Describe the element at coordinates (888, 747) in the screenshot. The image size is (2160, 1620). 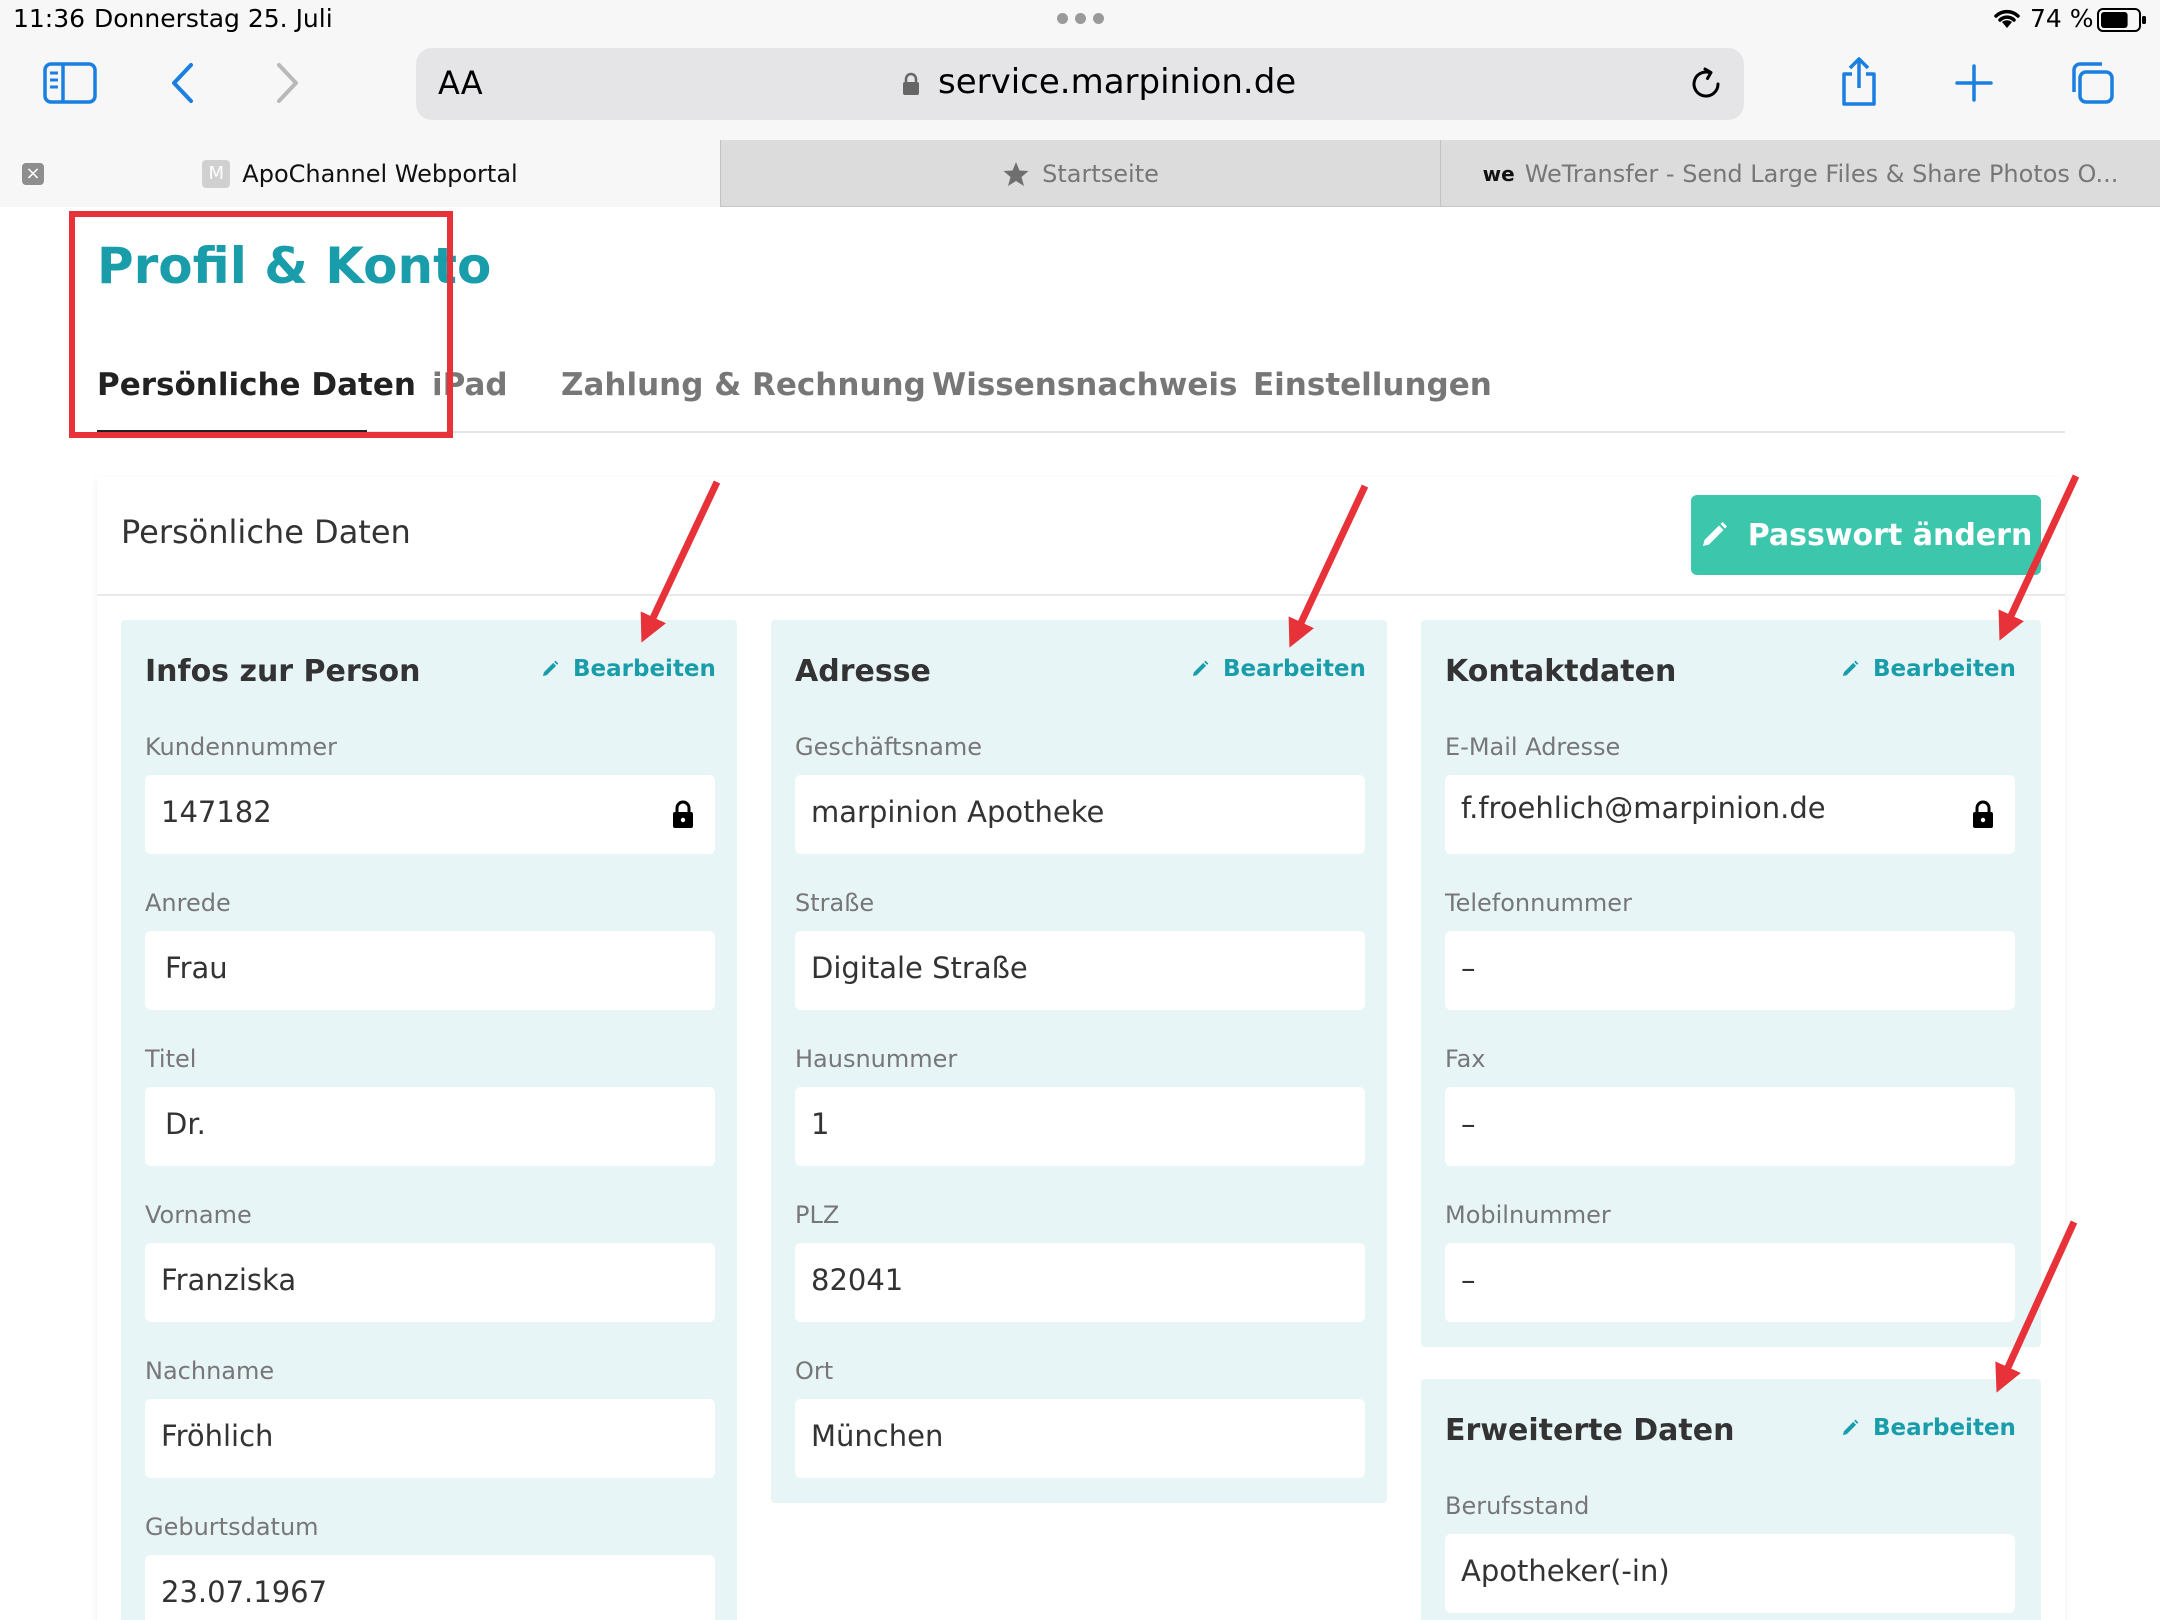
I see `field-label-geschaeftsname: Geschäftsname` at that location.